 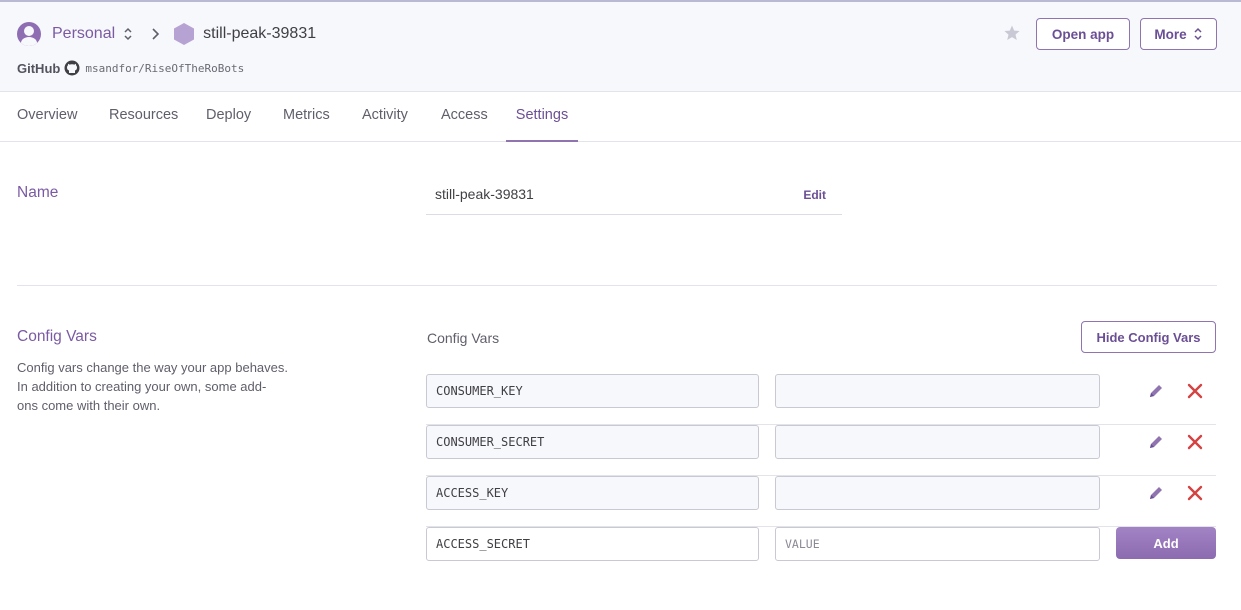 I want to click on new-config-value-input: VALUE, so click(x=937, y=544).